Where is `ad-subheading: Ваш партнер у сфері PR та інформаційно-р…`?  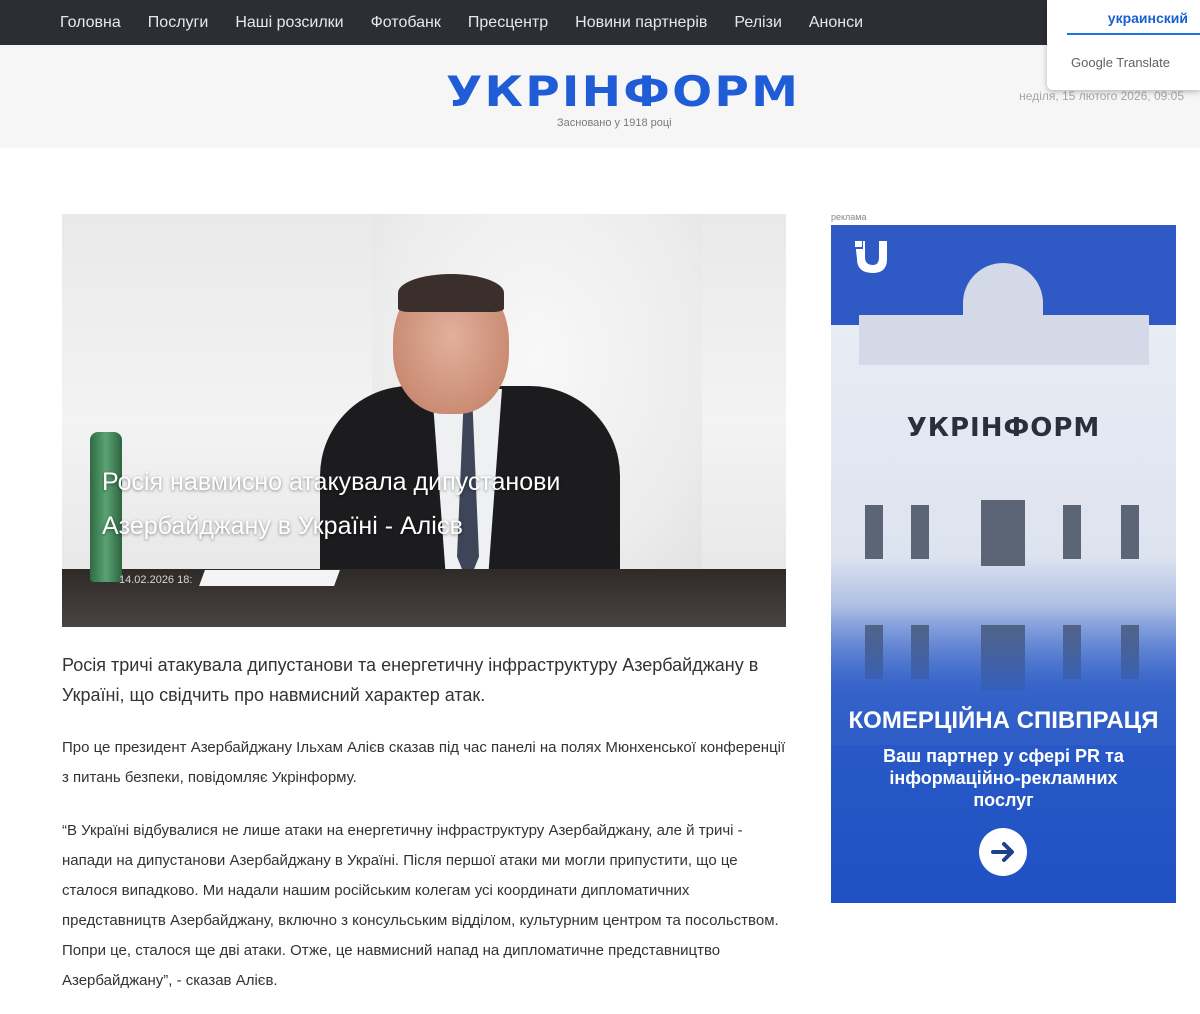
ad-subheading: Ваш партнер у сфері PR та інформаційно-р… is located at coordinates (1003, 778).